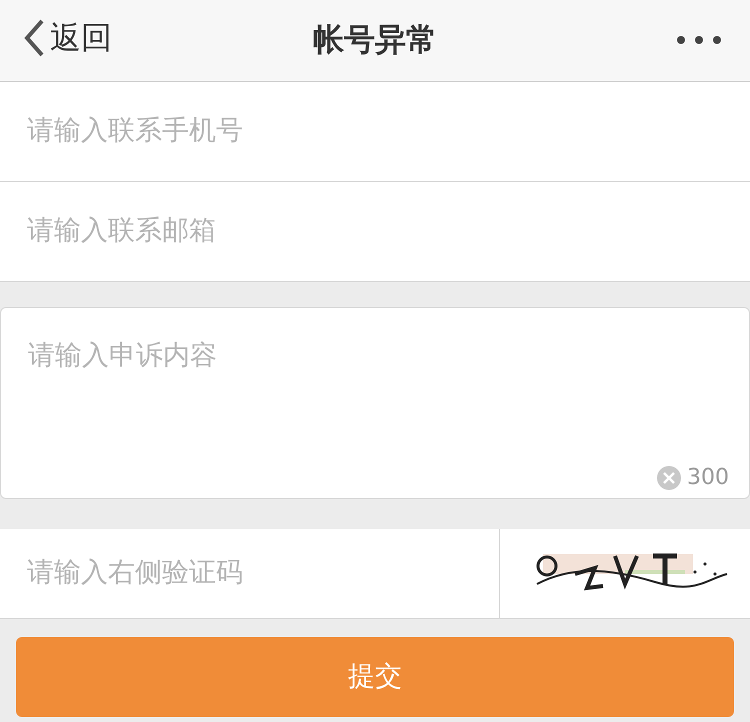 This screenshot has width=750, height=722. Describe the element at coordinates (375, 40) in the screenshot. I see `page-title: 帐号异常` at that location.